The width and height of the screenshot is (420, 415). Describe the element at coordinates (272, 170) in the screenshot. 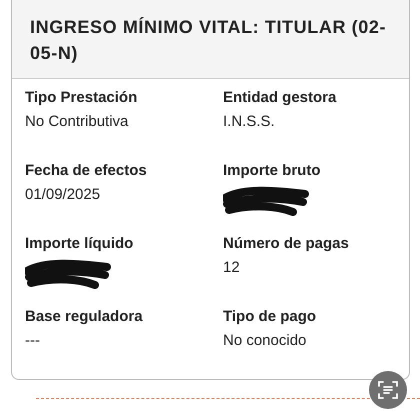

I see `field-label: Importe bruto` at that location.